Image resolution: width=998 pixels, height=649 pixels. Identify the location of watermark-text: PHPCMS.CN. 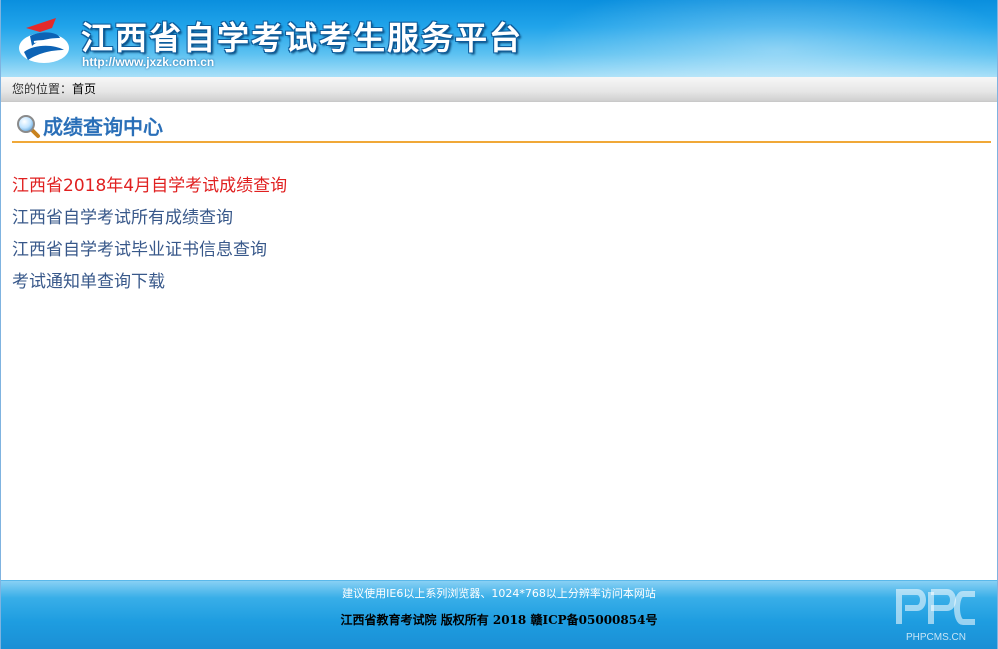
(936, 637).